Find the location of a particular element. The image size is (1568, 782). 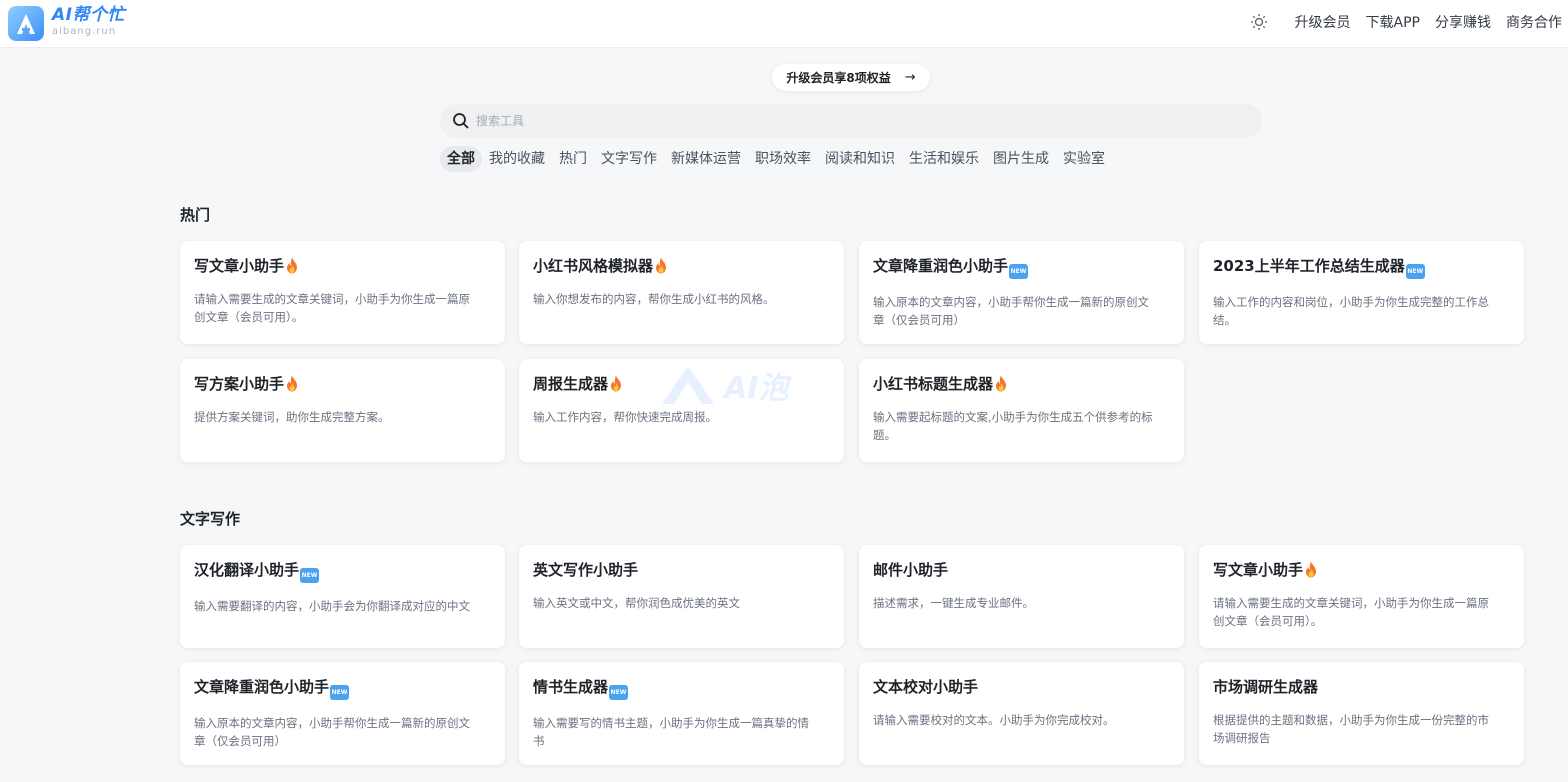

upgrade-benefits-button: 升级会员享8项权益 → is located at coordinates (851, 77).